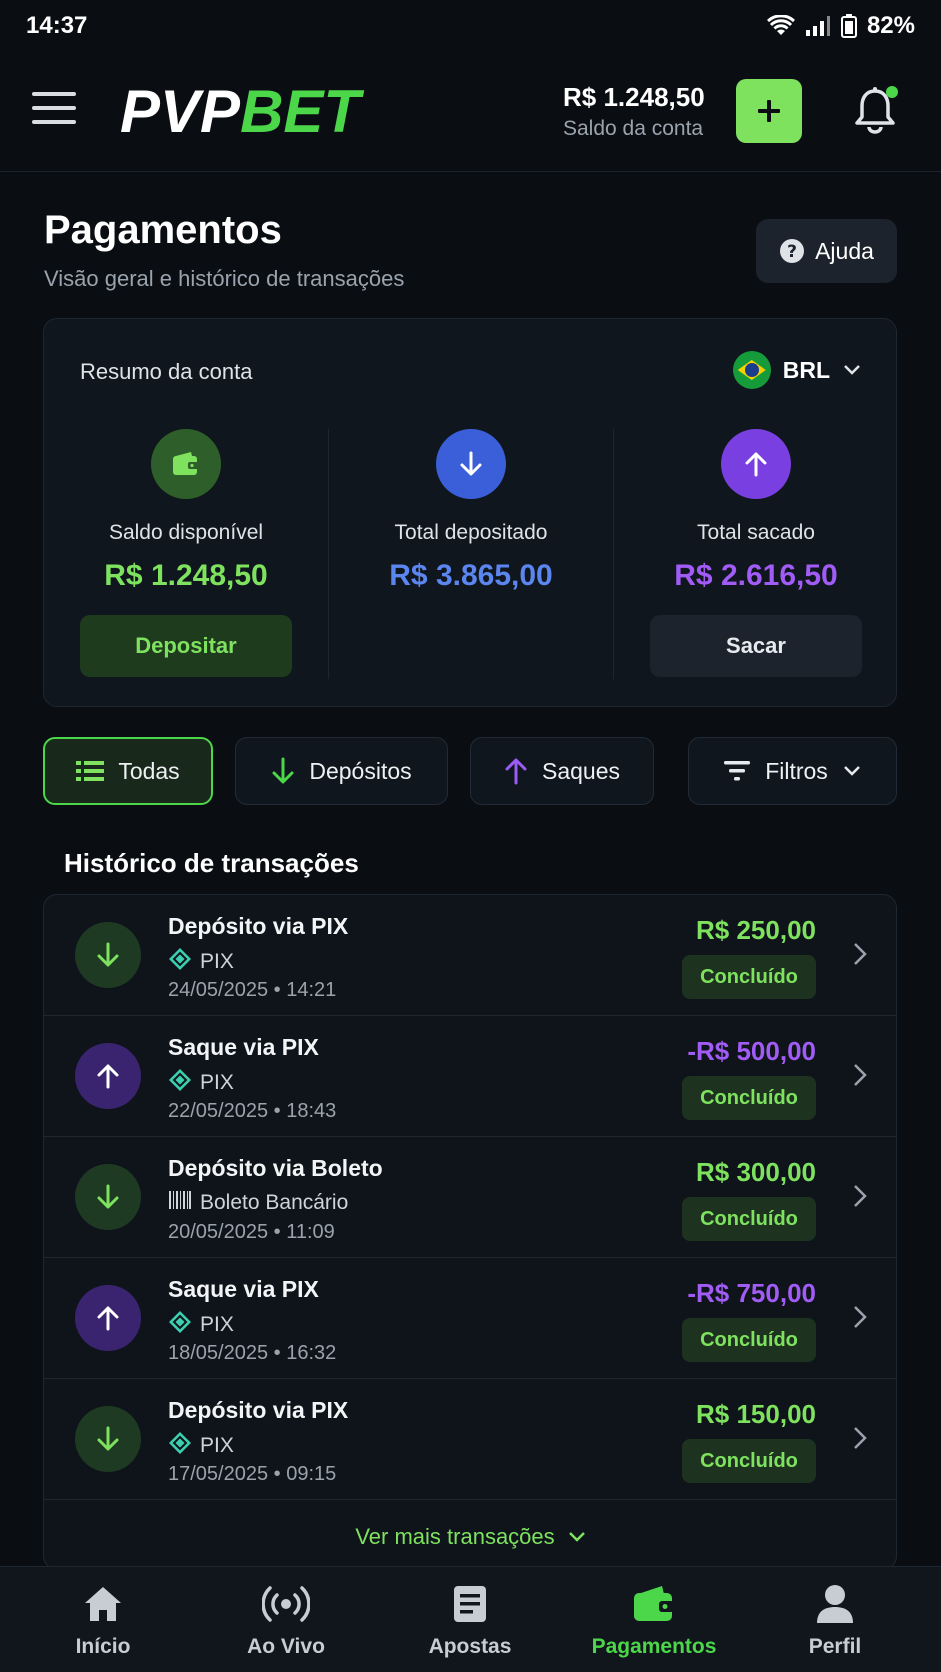  I want to click on nav-home: Início, so click(103, 1620).